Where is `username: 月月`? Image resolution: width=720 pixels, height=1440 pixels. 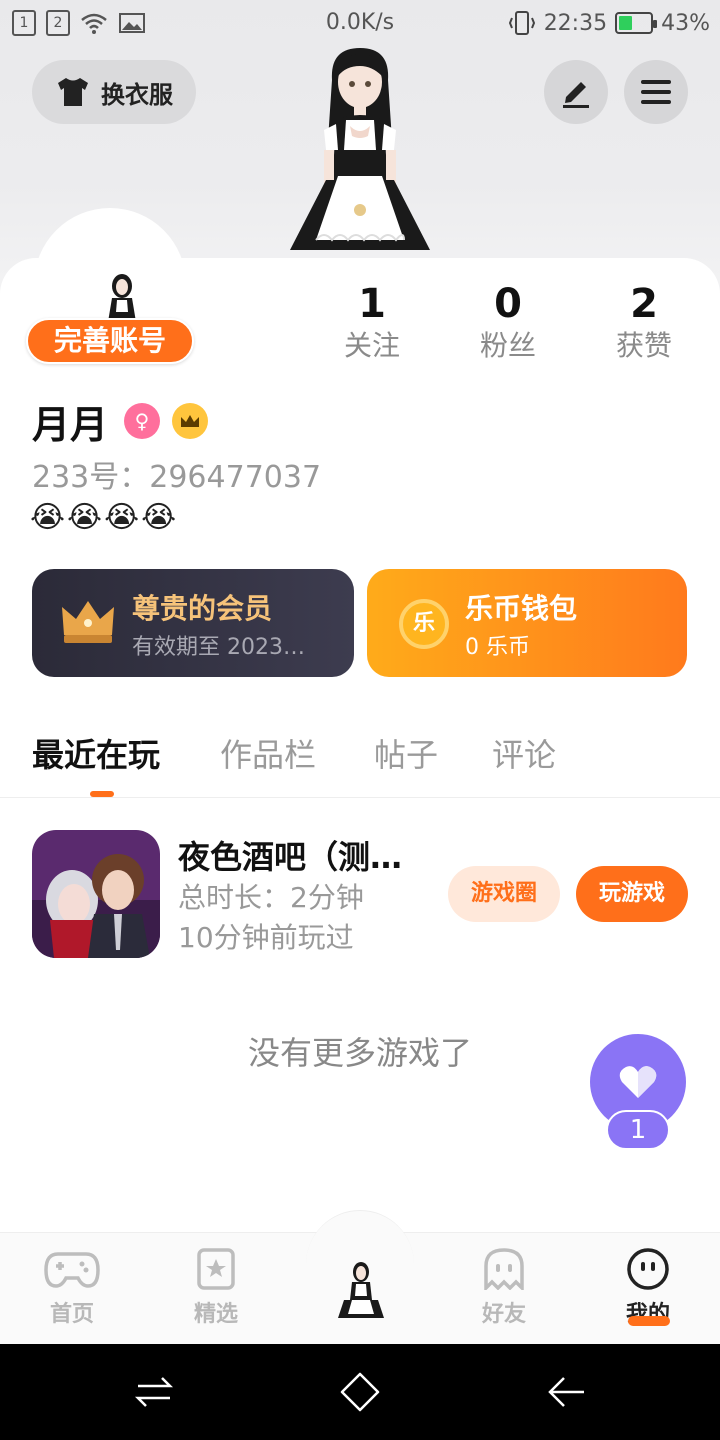
username: 月月 is located at coordinates (70, 425).